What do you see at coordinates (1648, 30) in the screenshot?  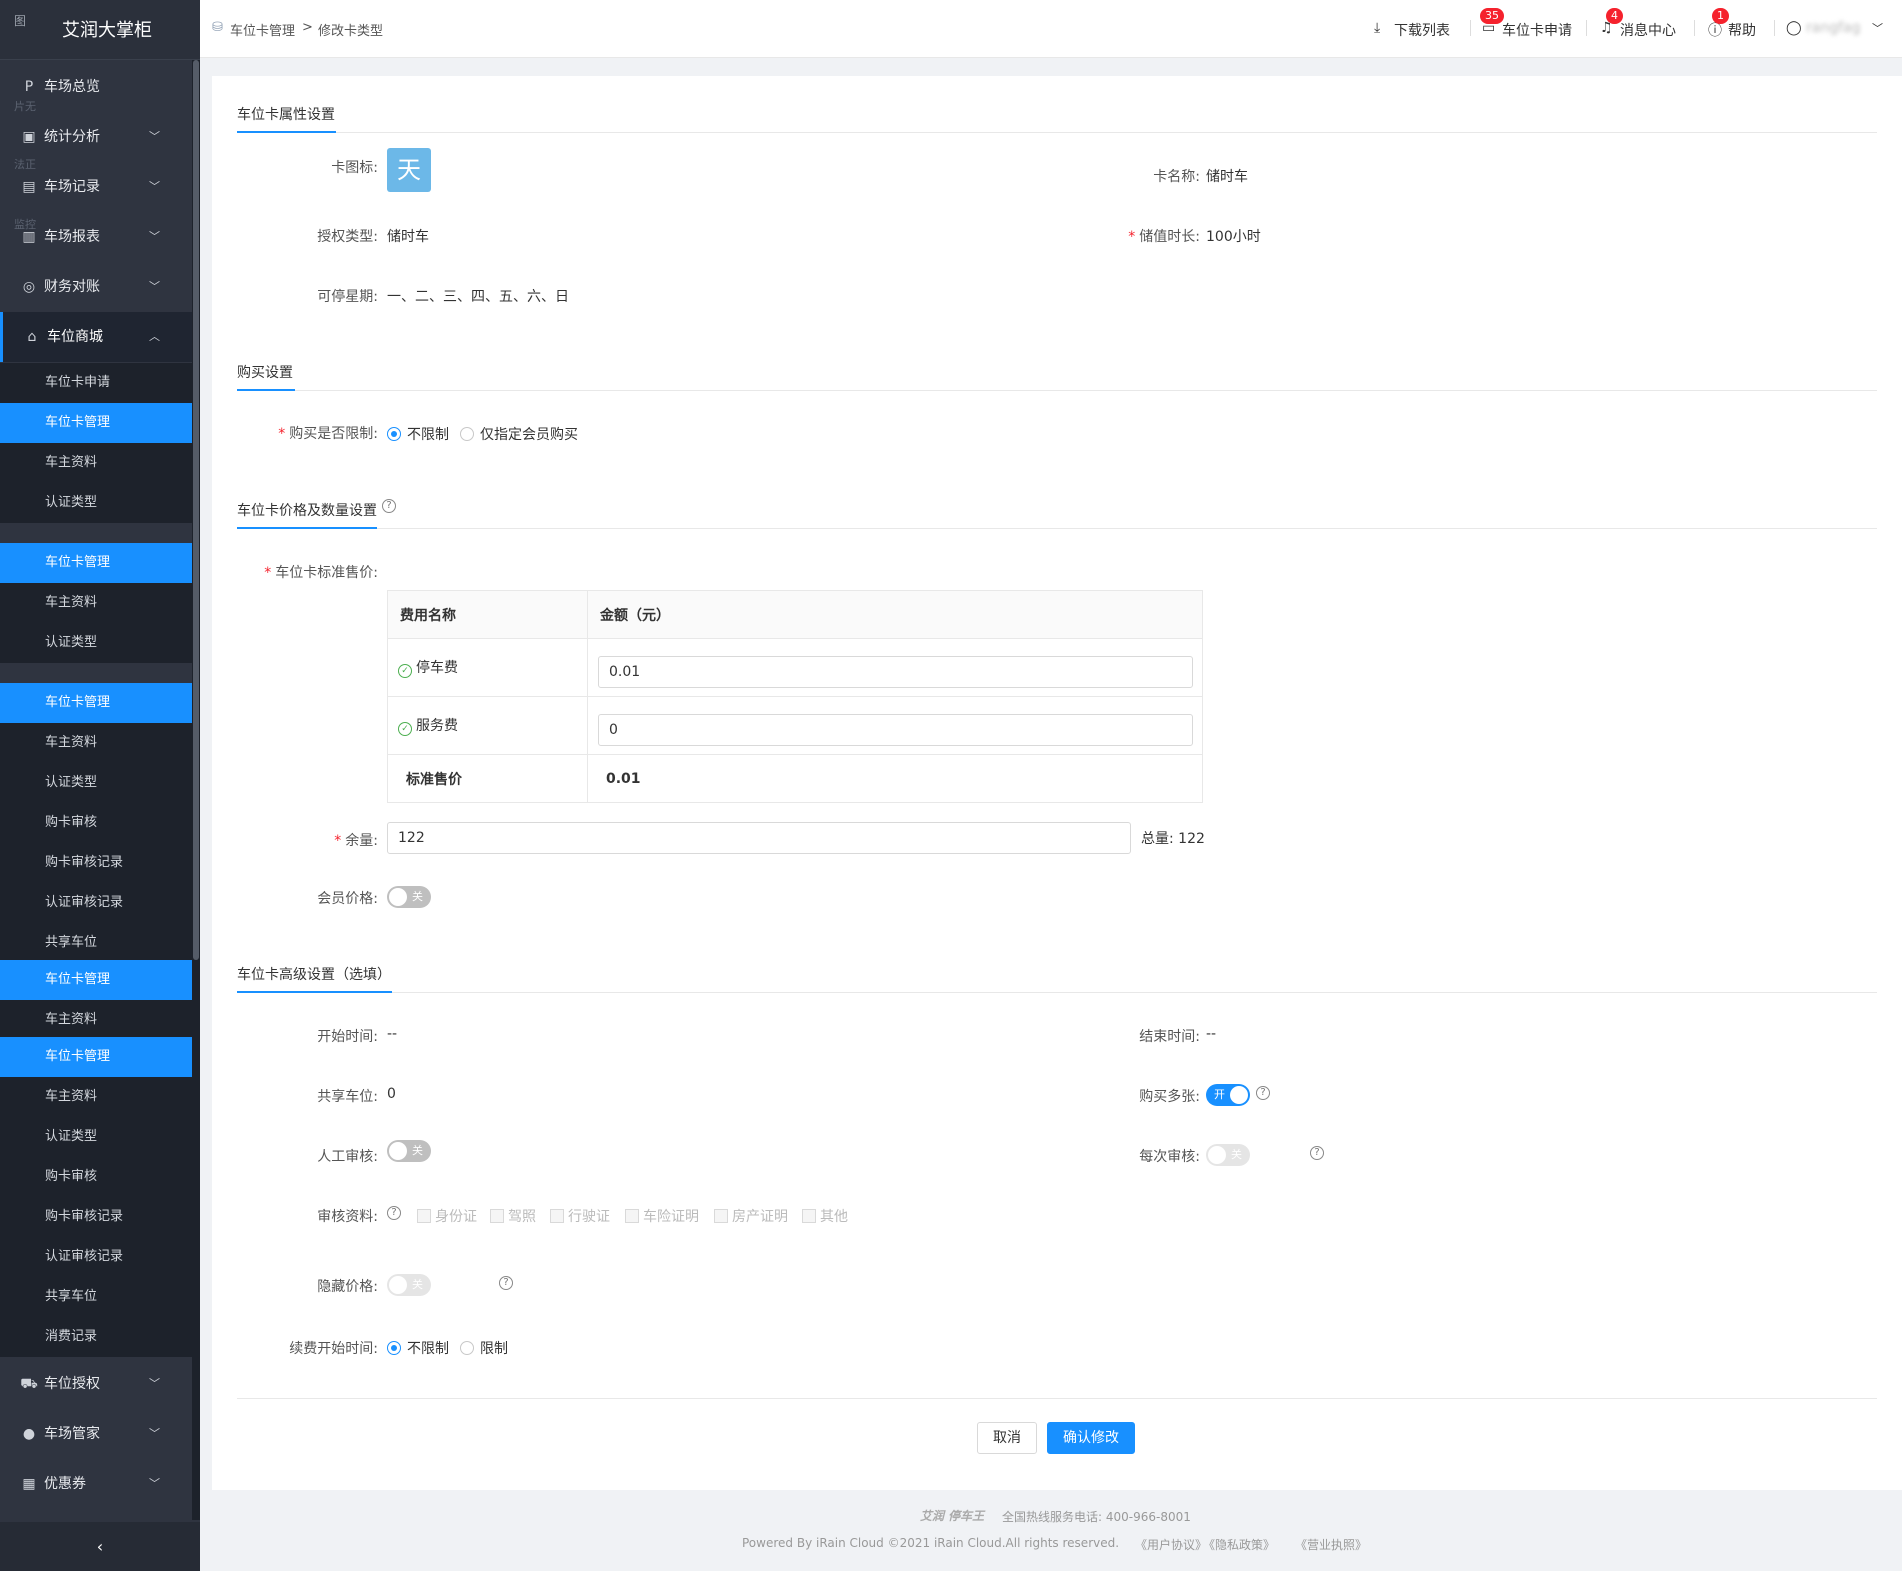 I see `message-center-link: 消息中心` at bounding box center [1648, 30].